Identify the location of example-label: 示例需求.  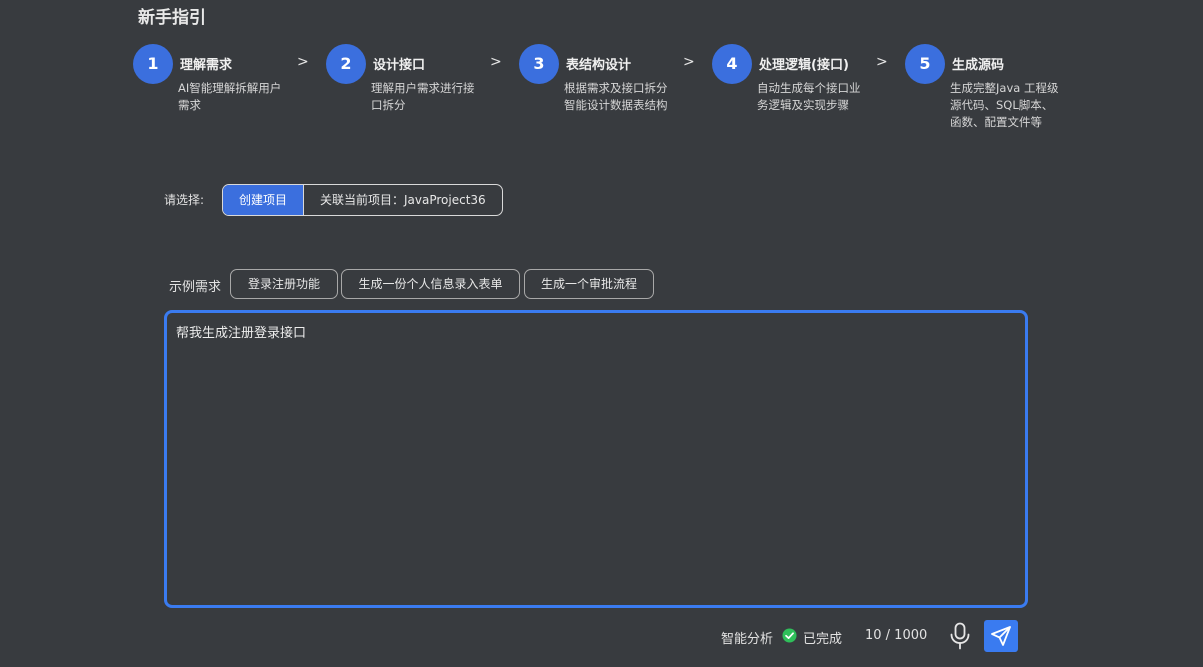
(195, 287).